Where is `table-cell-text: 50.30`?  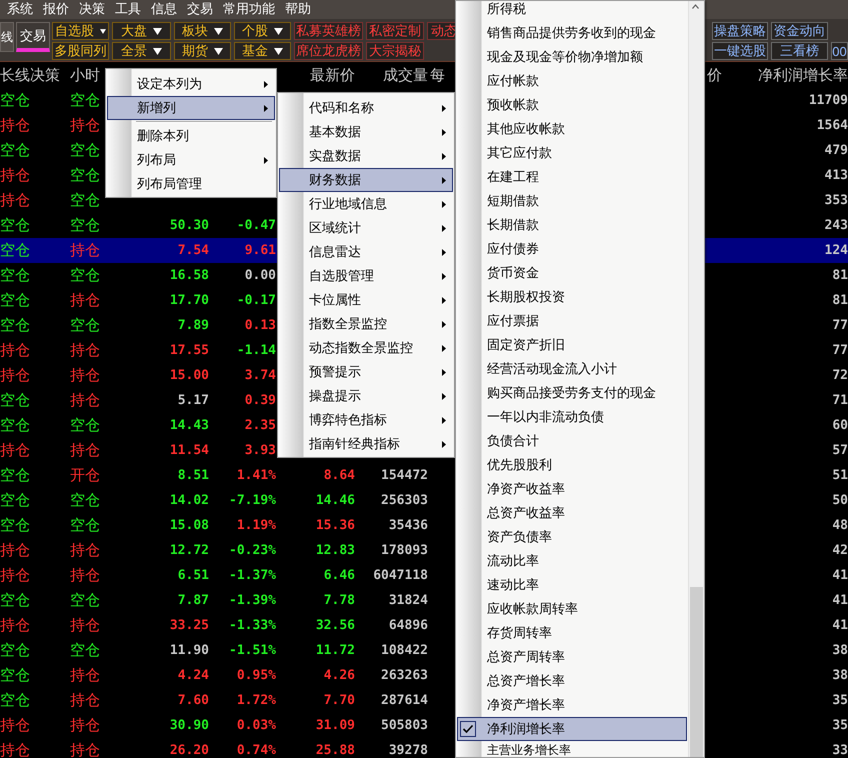
table-cell-text: 50.30 is located at coordinates (189, 225).